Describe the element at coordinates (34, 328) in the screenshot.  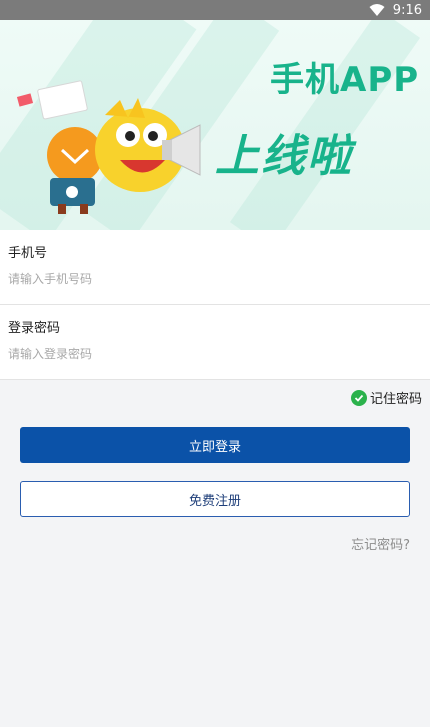
I see `password-label: 登录密码` at that location.